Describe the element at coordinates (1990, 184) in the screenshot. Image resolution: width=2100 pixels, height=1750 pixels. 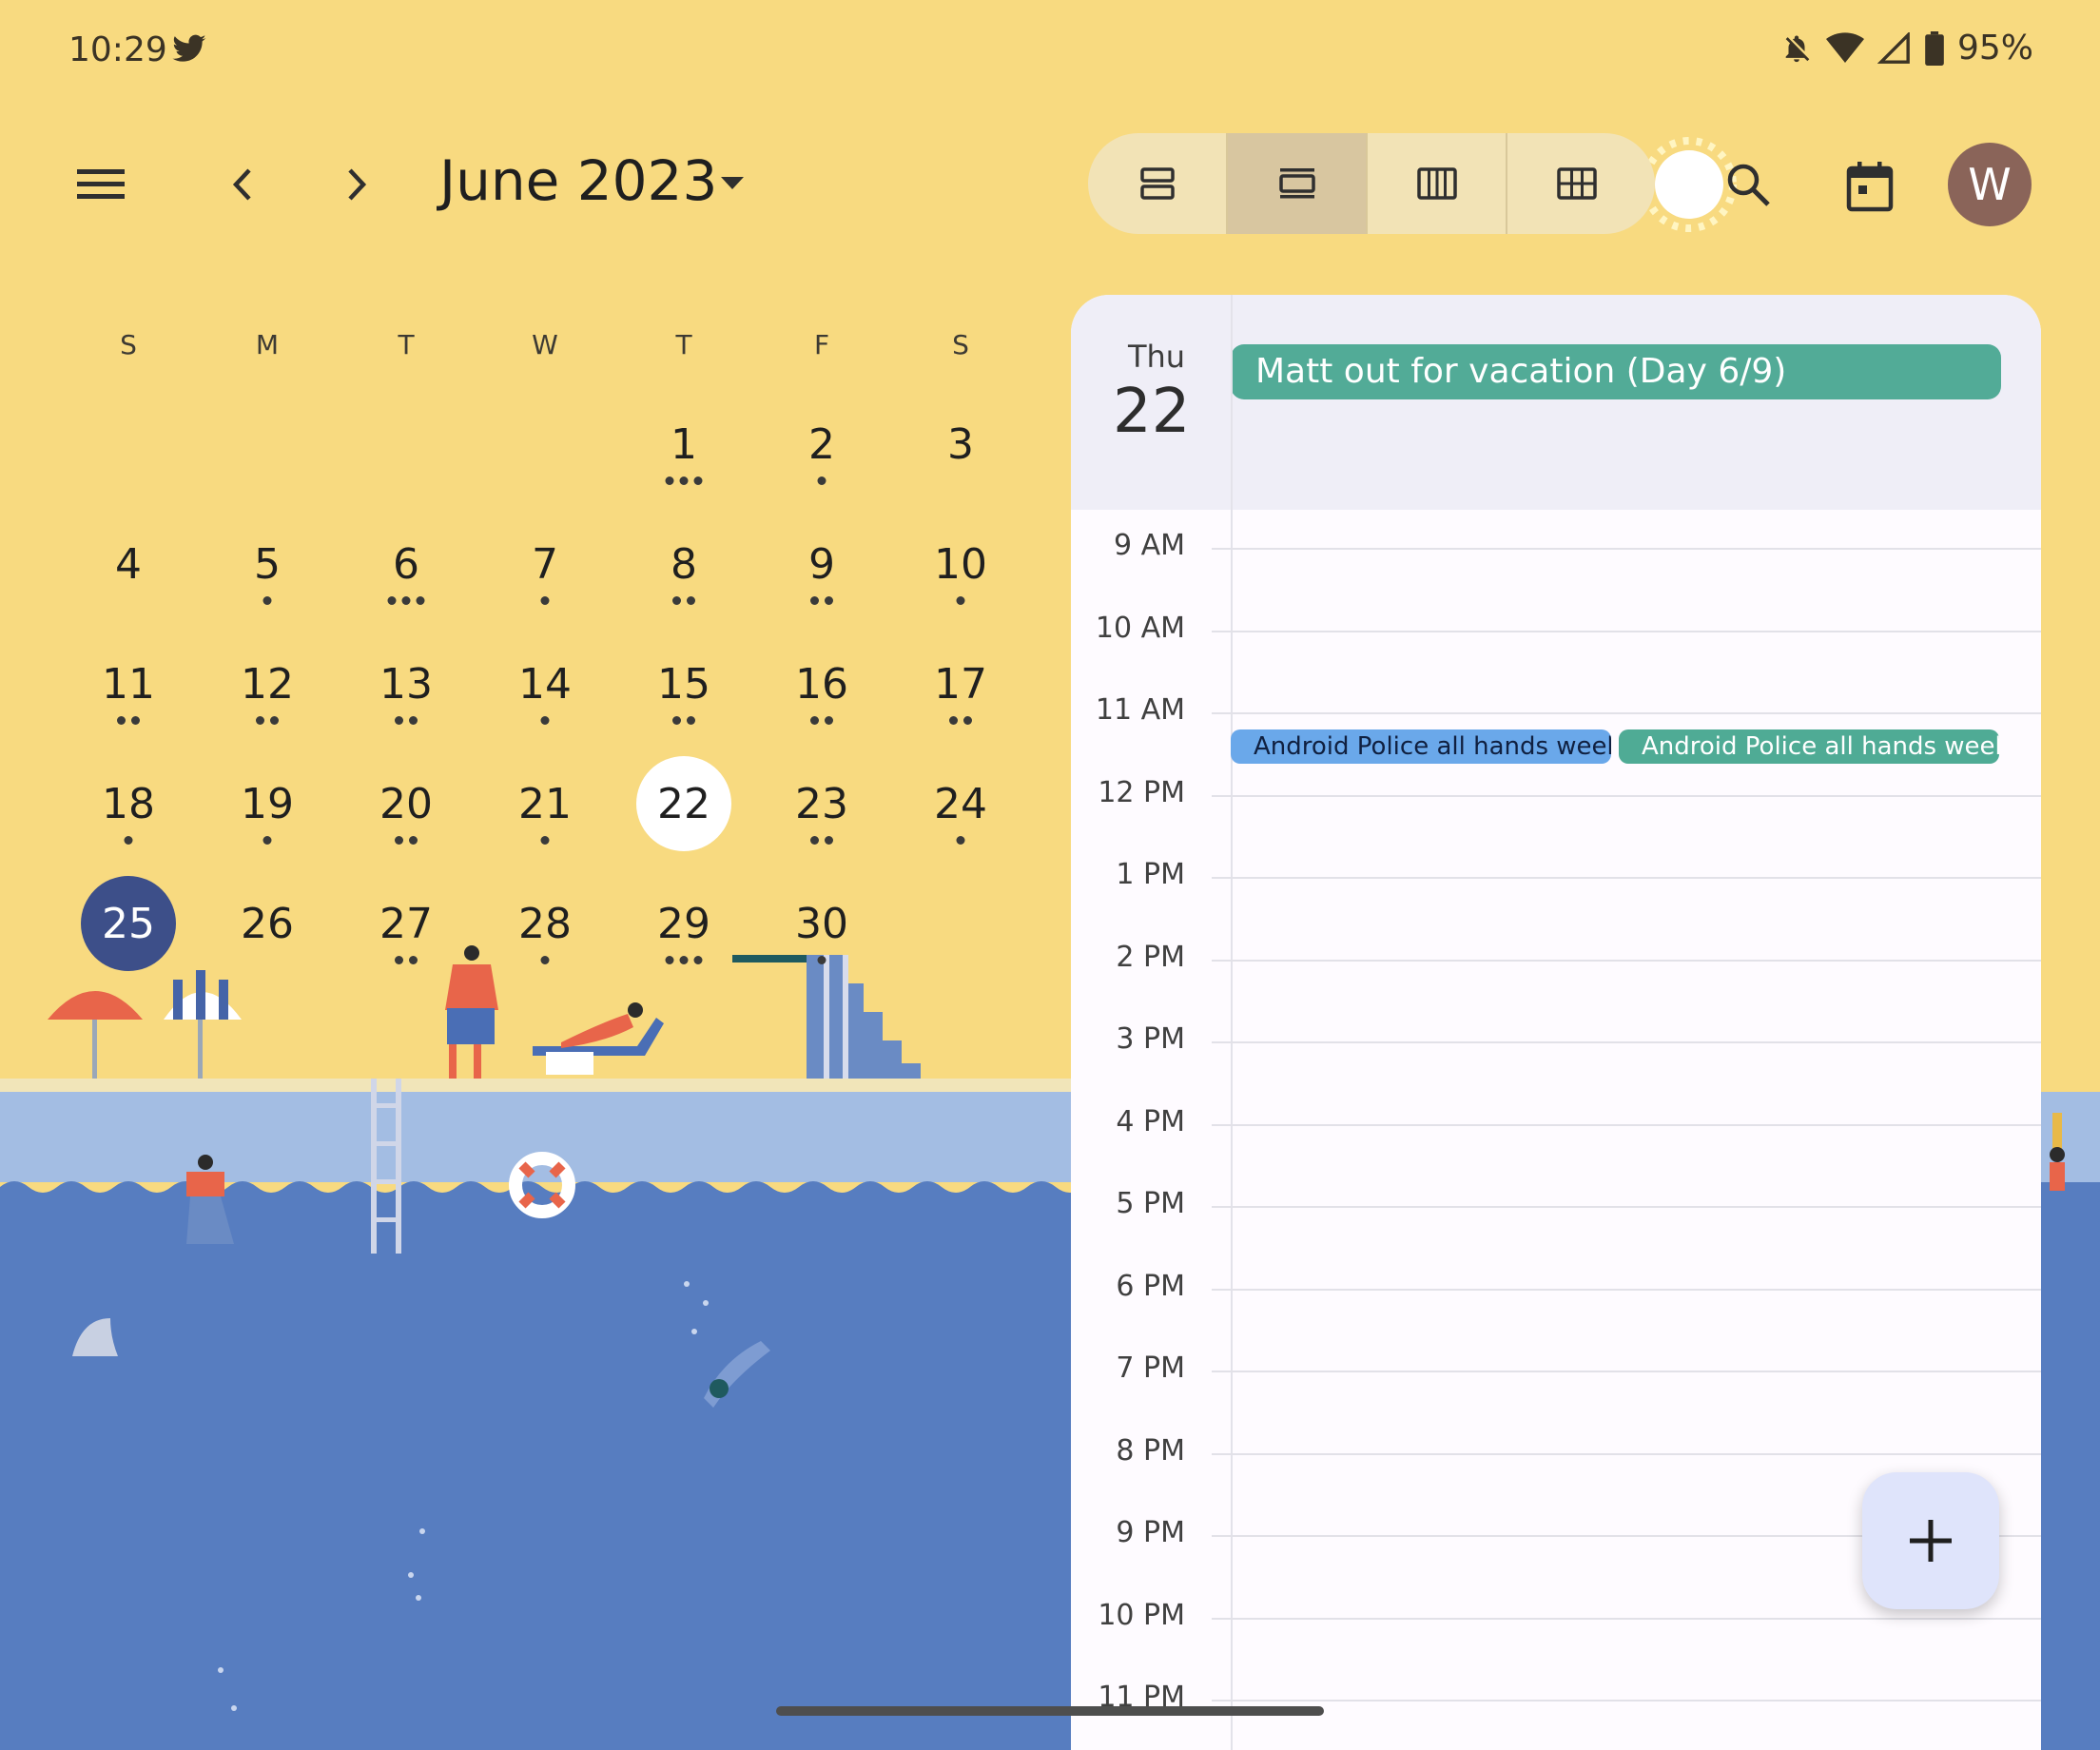
I see `account-avatar: W` at that location.